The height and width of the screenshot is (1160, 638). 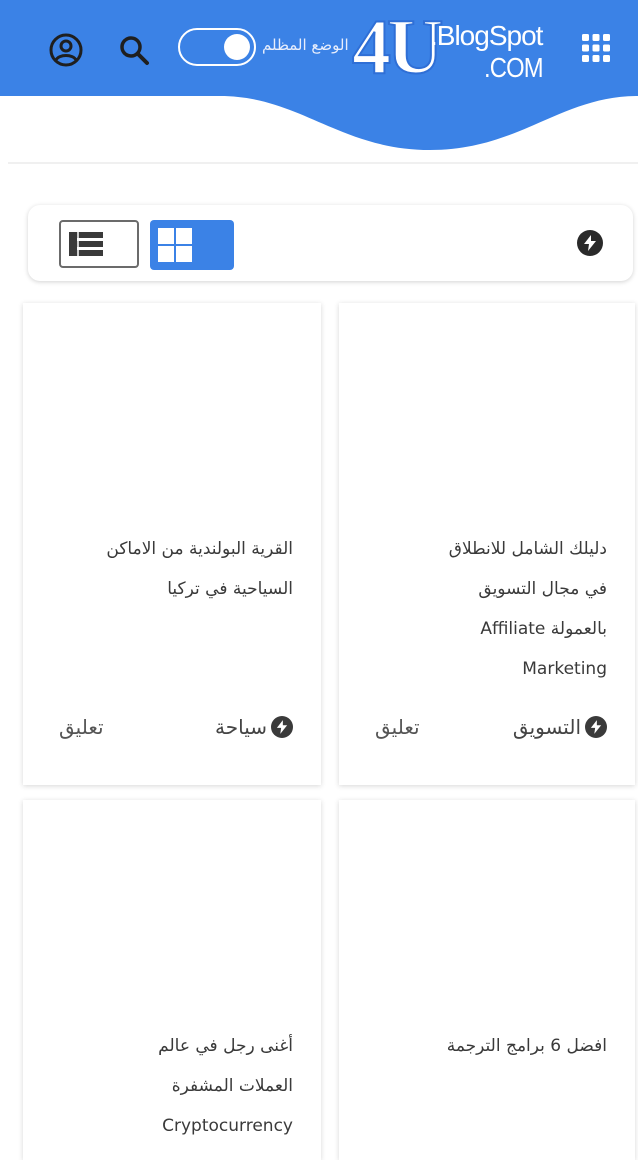 I want to click on list-view-icon, so click(x=86, y=244).